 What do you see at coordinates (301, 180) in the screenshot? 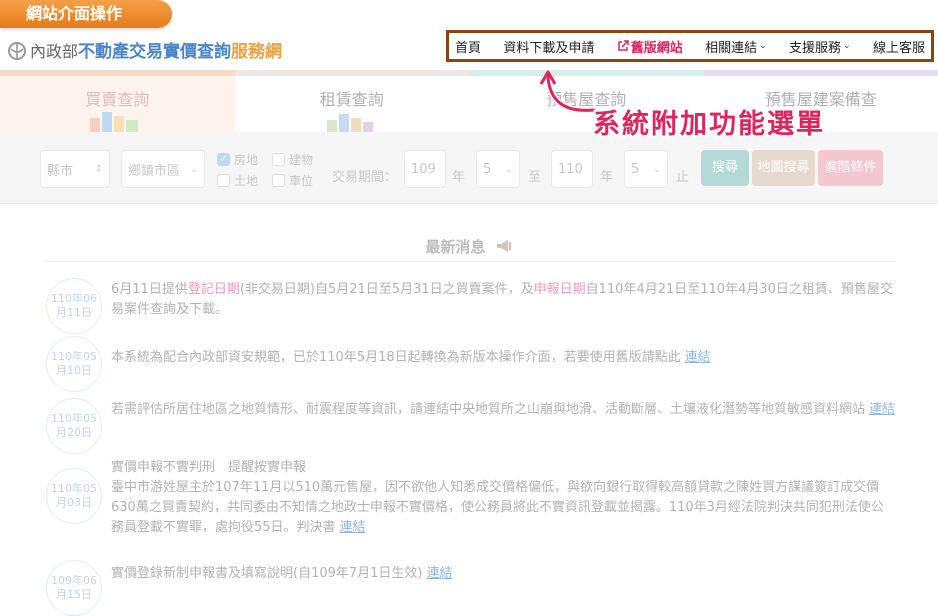
I see `checkbox-label: 車位` at bounding box center [301, 180].